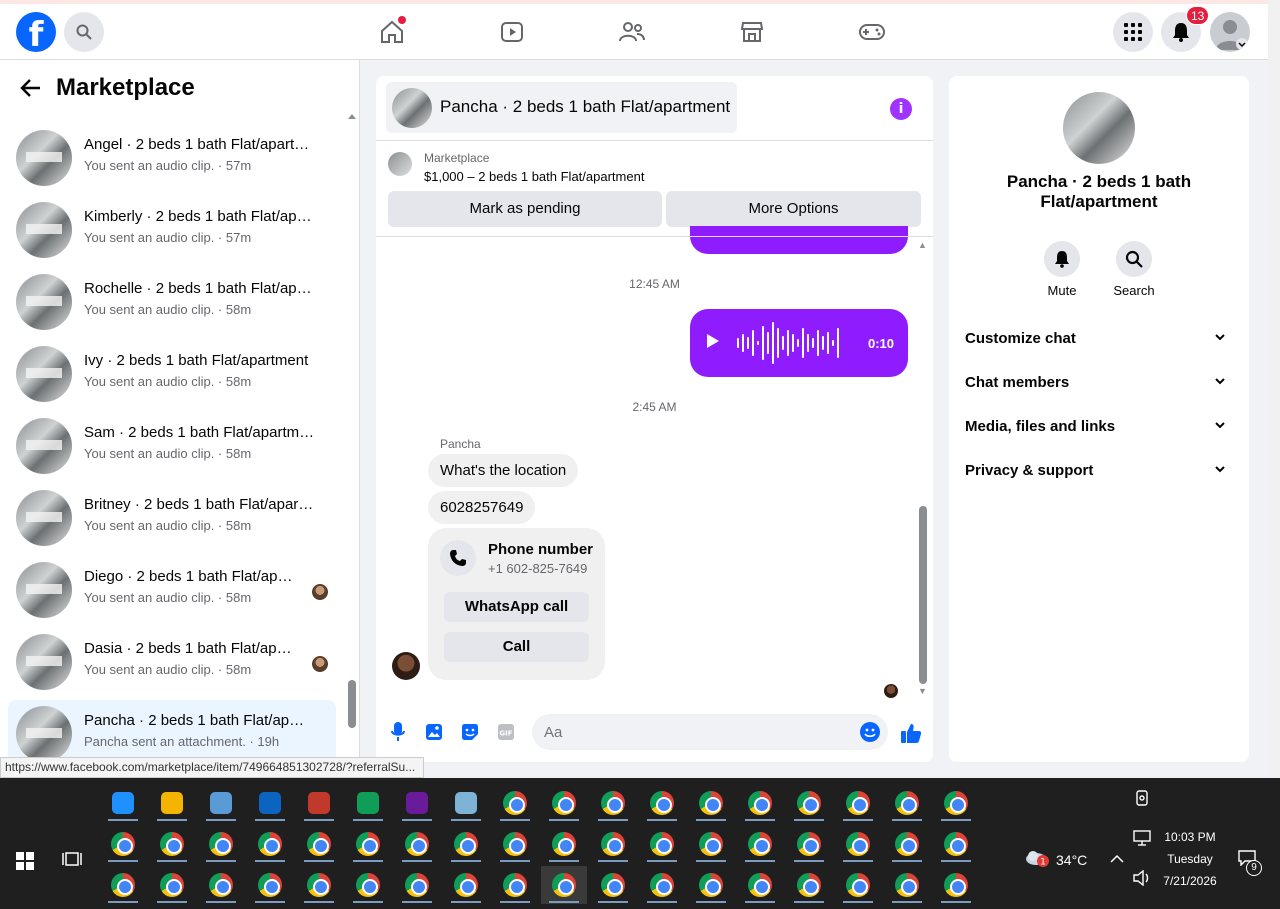 The height and width of the screenshot is (909, 1280). Describe the element at coordinates (352, 116) in the screenshot. I see `scroll-up-arrow-icon` at that location.